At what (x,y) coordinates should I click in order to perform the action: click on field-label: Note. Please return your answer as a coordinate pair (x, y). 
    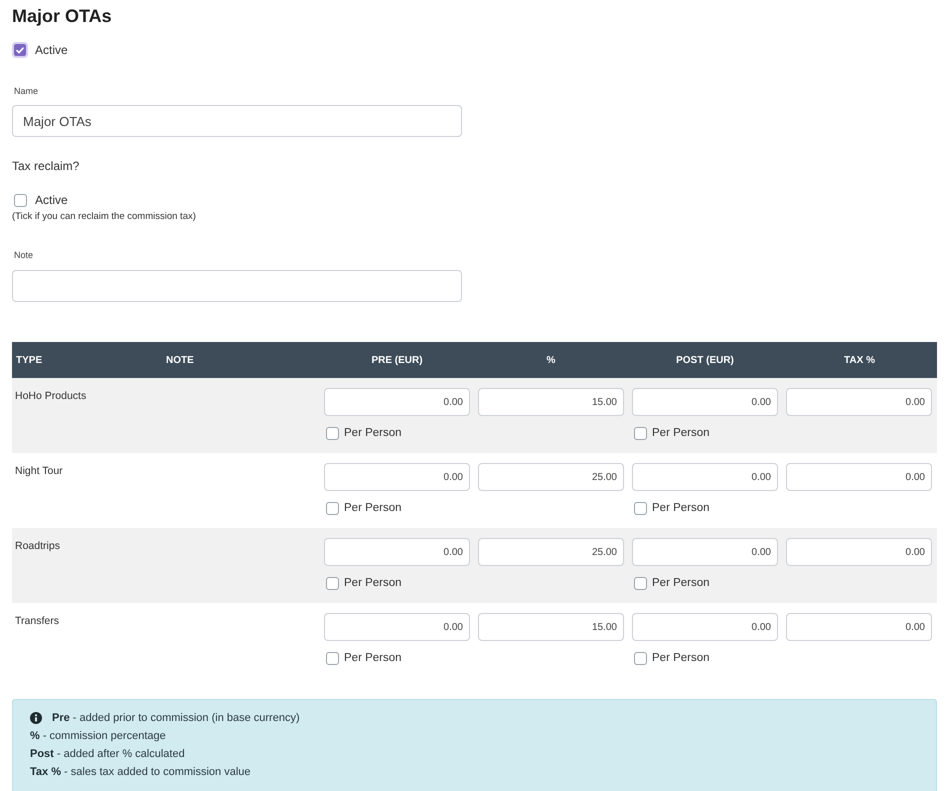
    Looking at the image, I should click on (24, 255).